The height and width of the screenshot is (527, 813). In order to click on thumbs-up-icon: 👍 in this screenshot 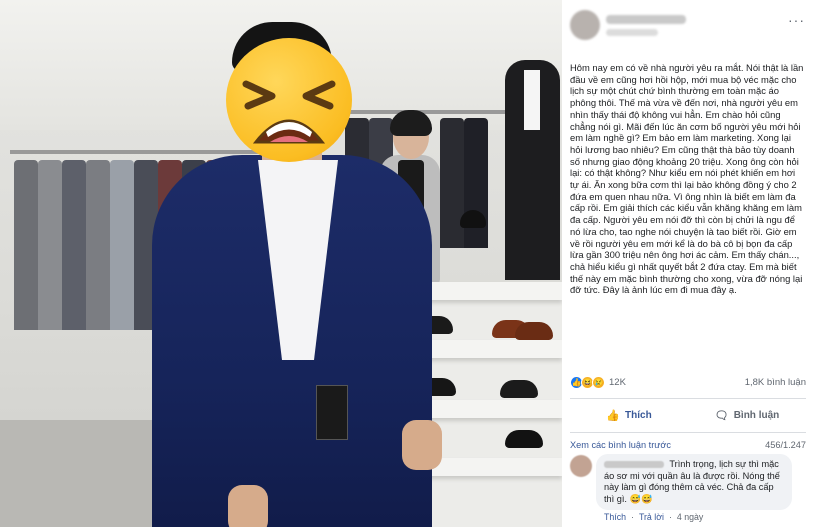, I will do `click(613, 415)`.